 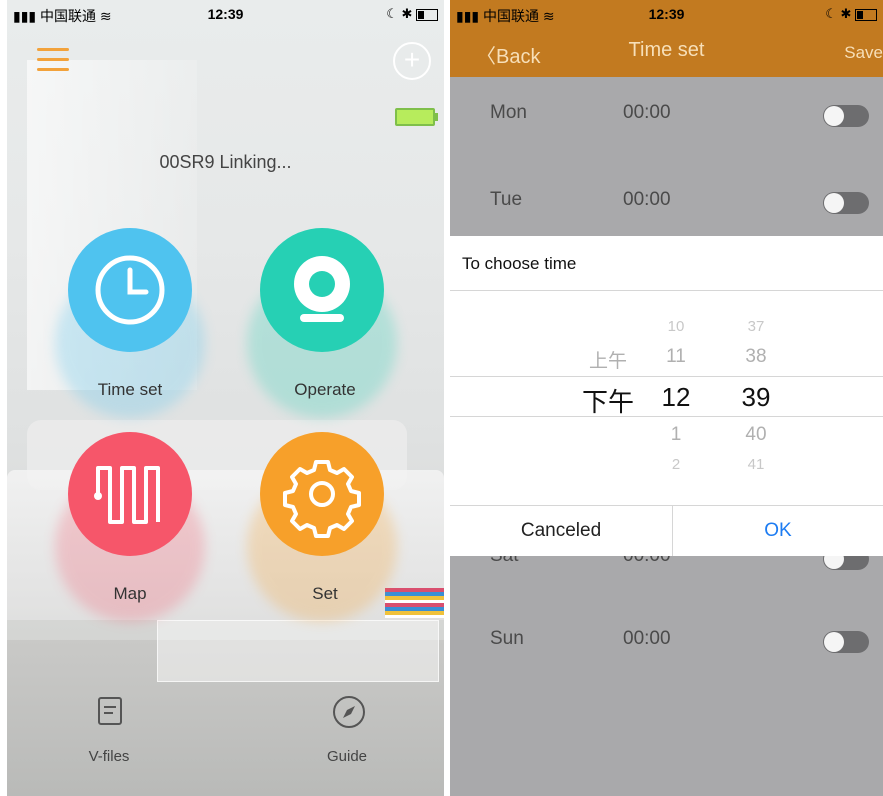 I want to click on day-label: Tue, so click(x=506, y=199).